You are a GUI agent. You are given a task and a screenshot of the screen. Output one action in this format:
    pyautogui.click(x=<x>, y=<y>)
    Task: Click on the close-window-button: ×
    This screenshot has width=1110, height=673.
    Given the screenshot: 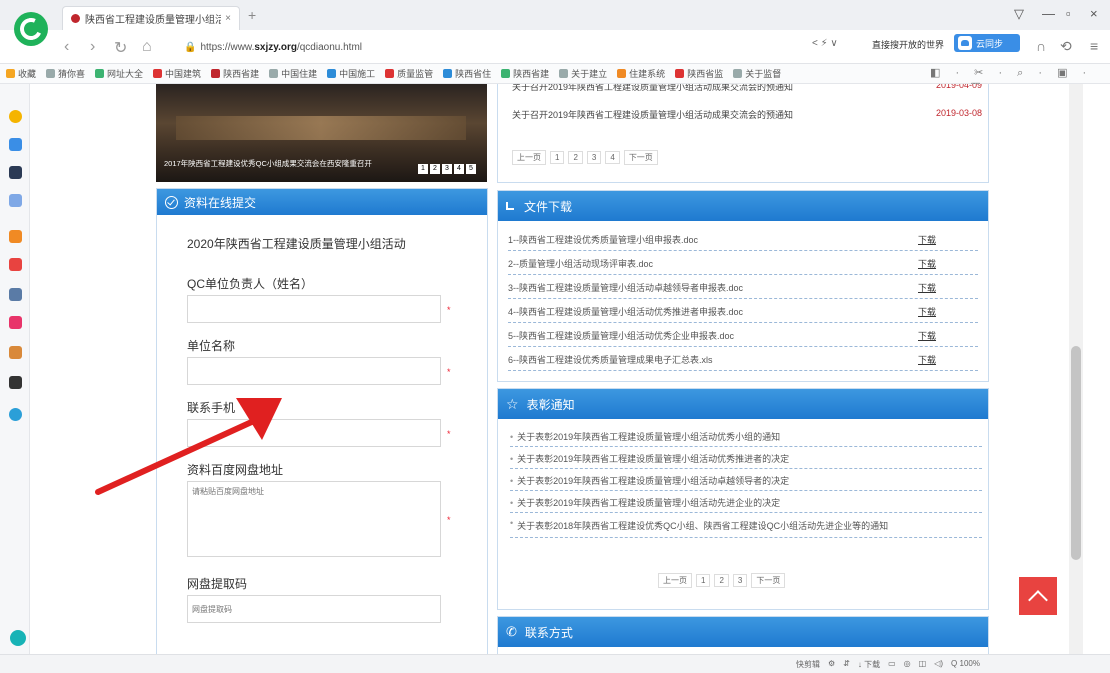 What is the action you would take?
    pyautogui.click(x=1094, y=13)
    